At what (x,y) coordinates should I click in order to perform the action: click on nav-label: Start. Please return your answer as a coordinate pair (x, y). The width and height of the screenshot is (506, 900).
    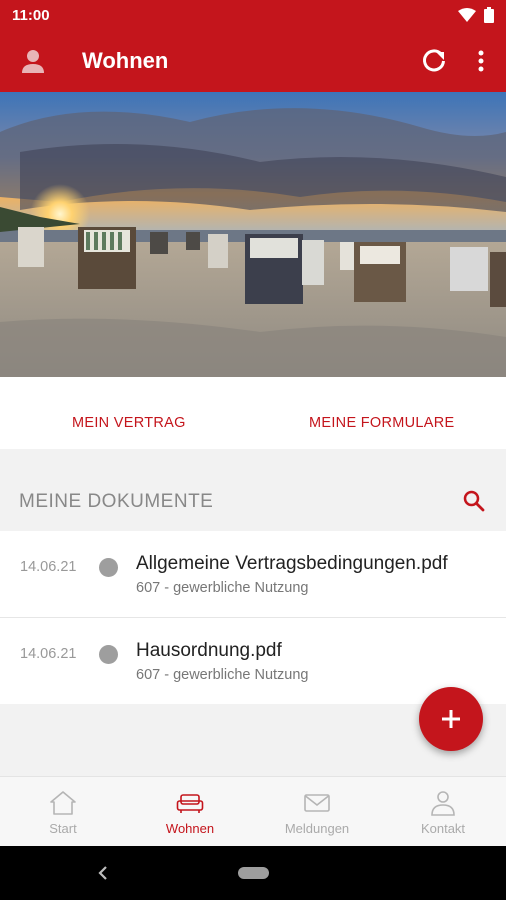
    Looking at the image, I should click on (63, 828).